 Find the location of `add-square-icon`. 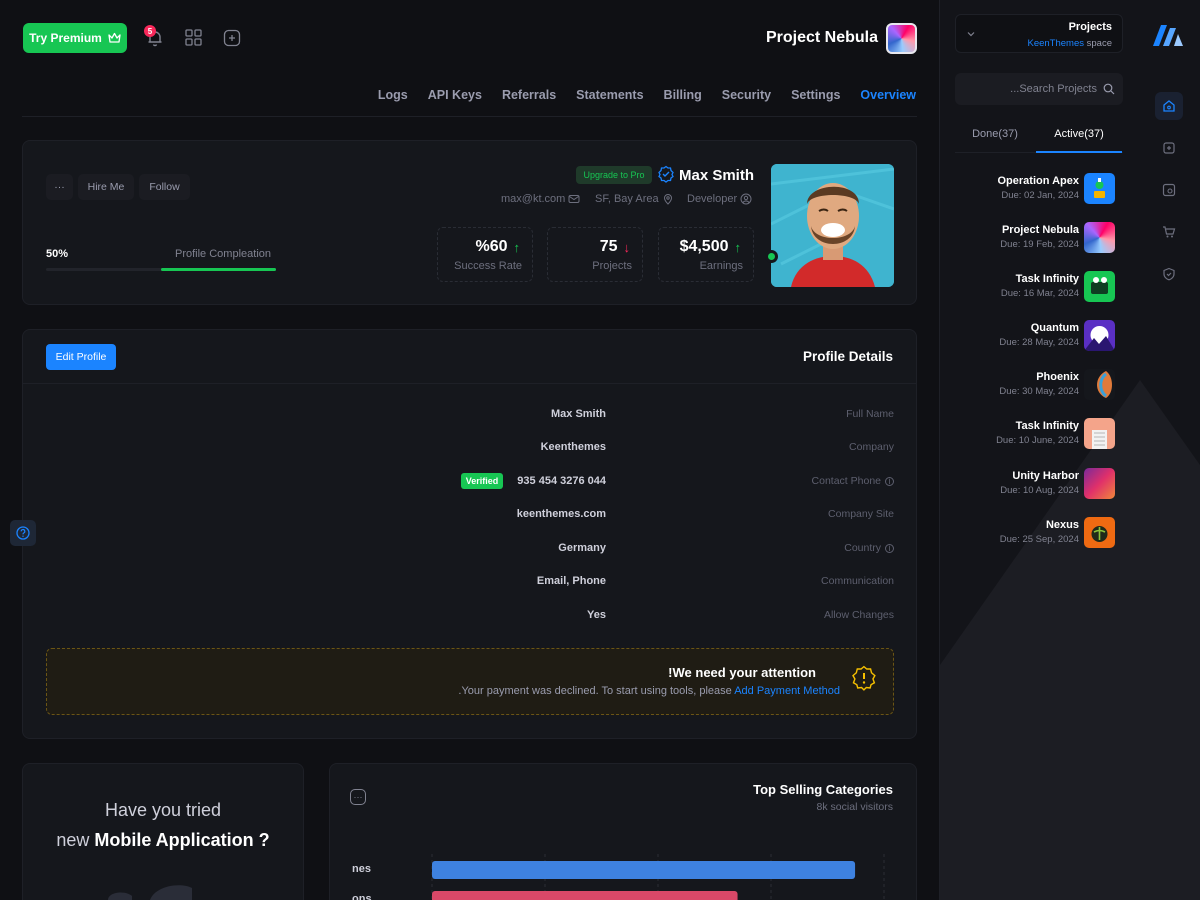

add-square-icon is located at coordinates (232, 38).